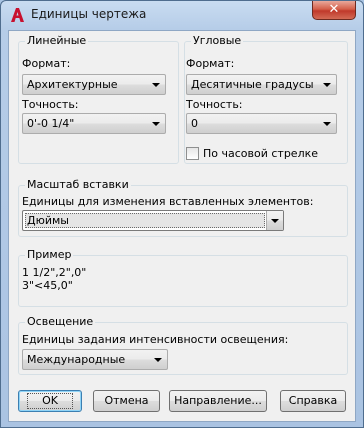  I want to click on linear-group-title: Линейные, so click(57, 40).